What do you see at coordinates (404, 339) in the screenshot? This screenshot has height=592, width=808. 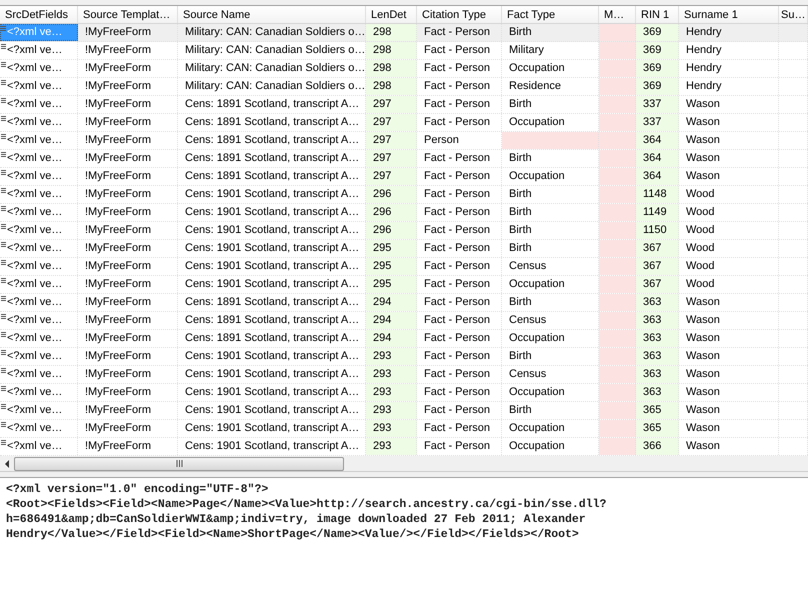 I see `table-row: <?xml ve… !MyFreeForm Cens: 1891 Scotland, transcript A… 294 Fact - Person Occupation 363 Wason` at bounding box center [404, 339].